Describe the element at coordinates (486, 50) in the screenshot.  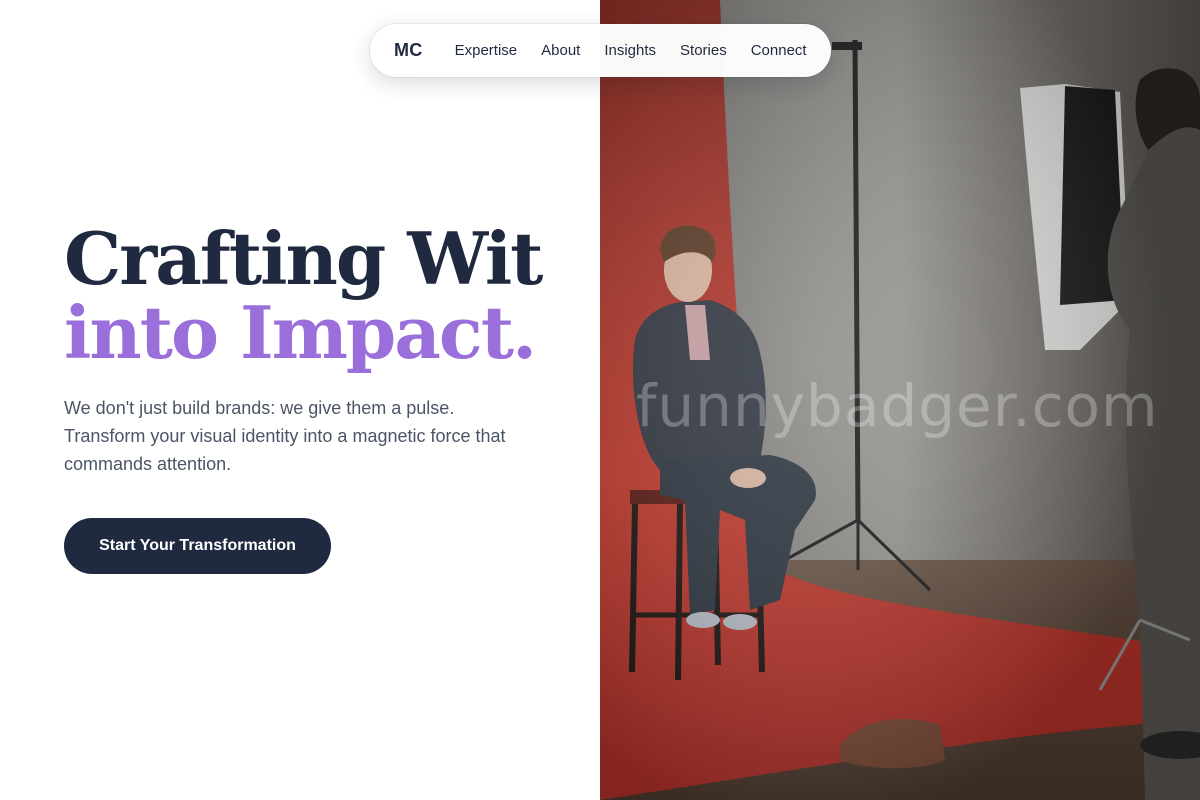
I see `nav-link-expertise: Expertise` at that location.